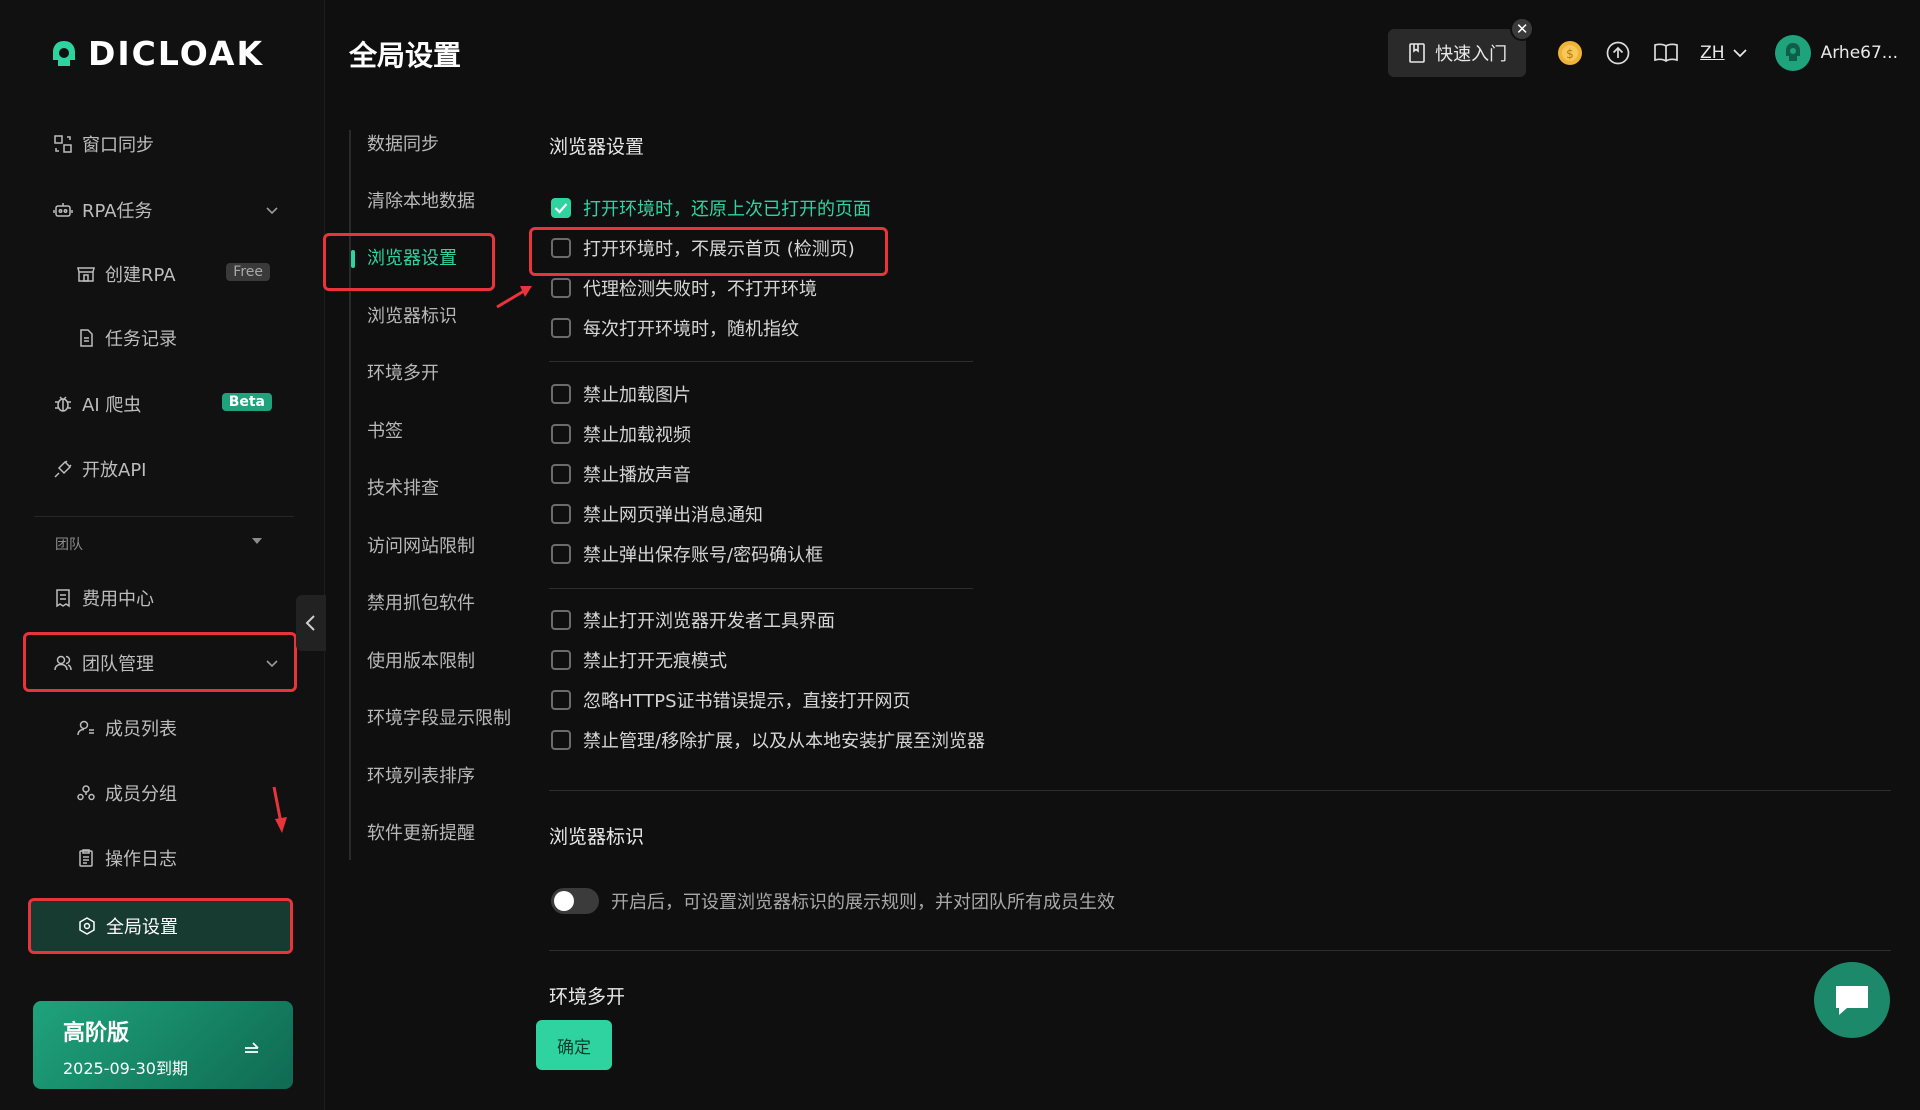 This screenshot has width=1920, height=1110. What do you see at coordinates (421, 547) in the screenshot?
I see `subnav-item-site-restrictions: 访问网站限制` at bounding box center [421, 547].